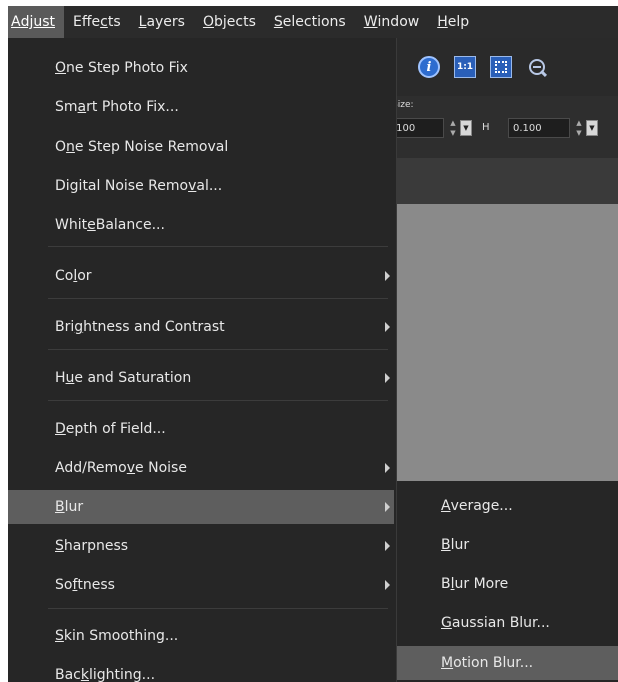 This screenshot has height=682, width=618. Describe the element at coordinates (370, 22) in the screenshot. I see `menu-mnemonic: W` at that location.